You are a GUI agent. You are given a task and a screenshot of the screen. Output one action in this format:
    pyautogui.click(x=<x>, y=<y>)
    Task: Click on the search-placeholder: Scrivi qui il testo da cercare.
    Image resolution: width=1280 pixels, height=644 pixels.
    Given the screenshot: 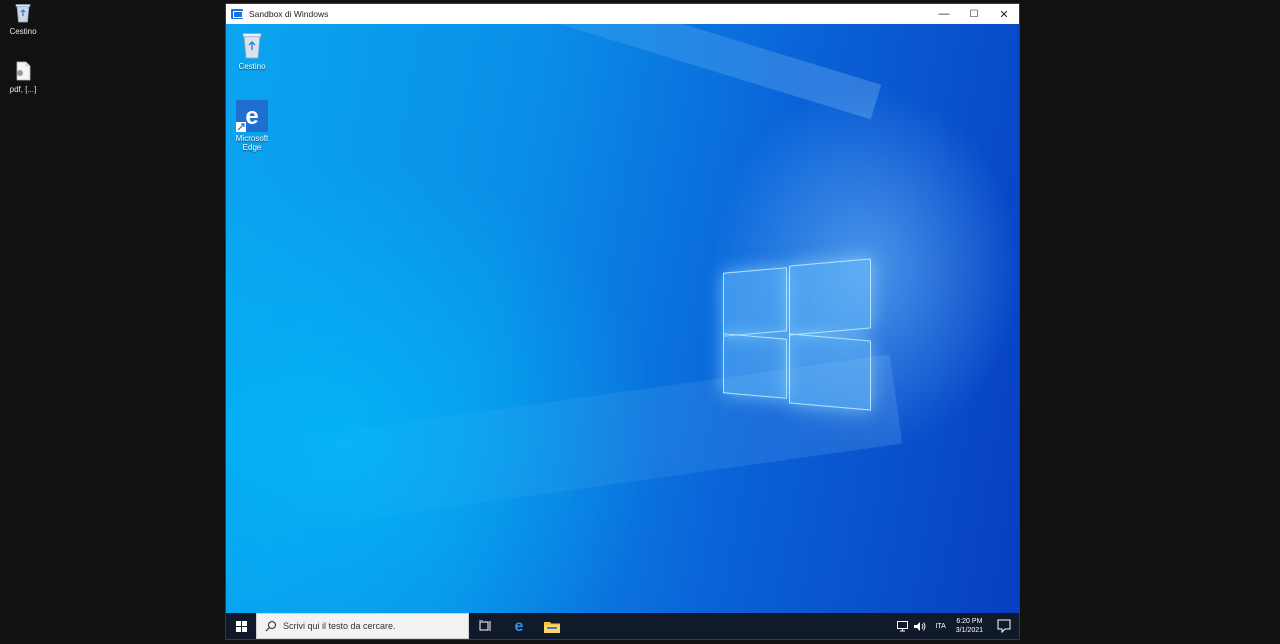 What is the action you would take?
    pyautogui.click(x=339, y=626)
    